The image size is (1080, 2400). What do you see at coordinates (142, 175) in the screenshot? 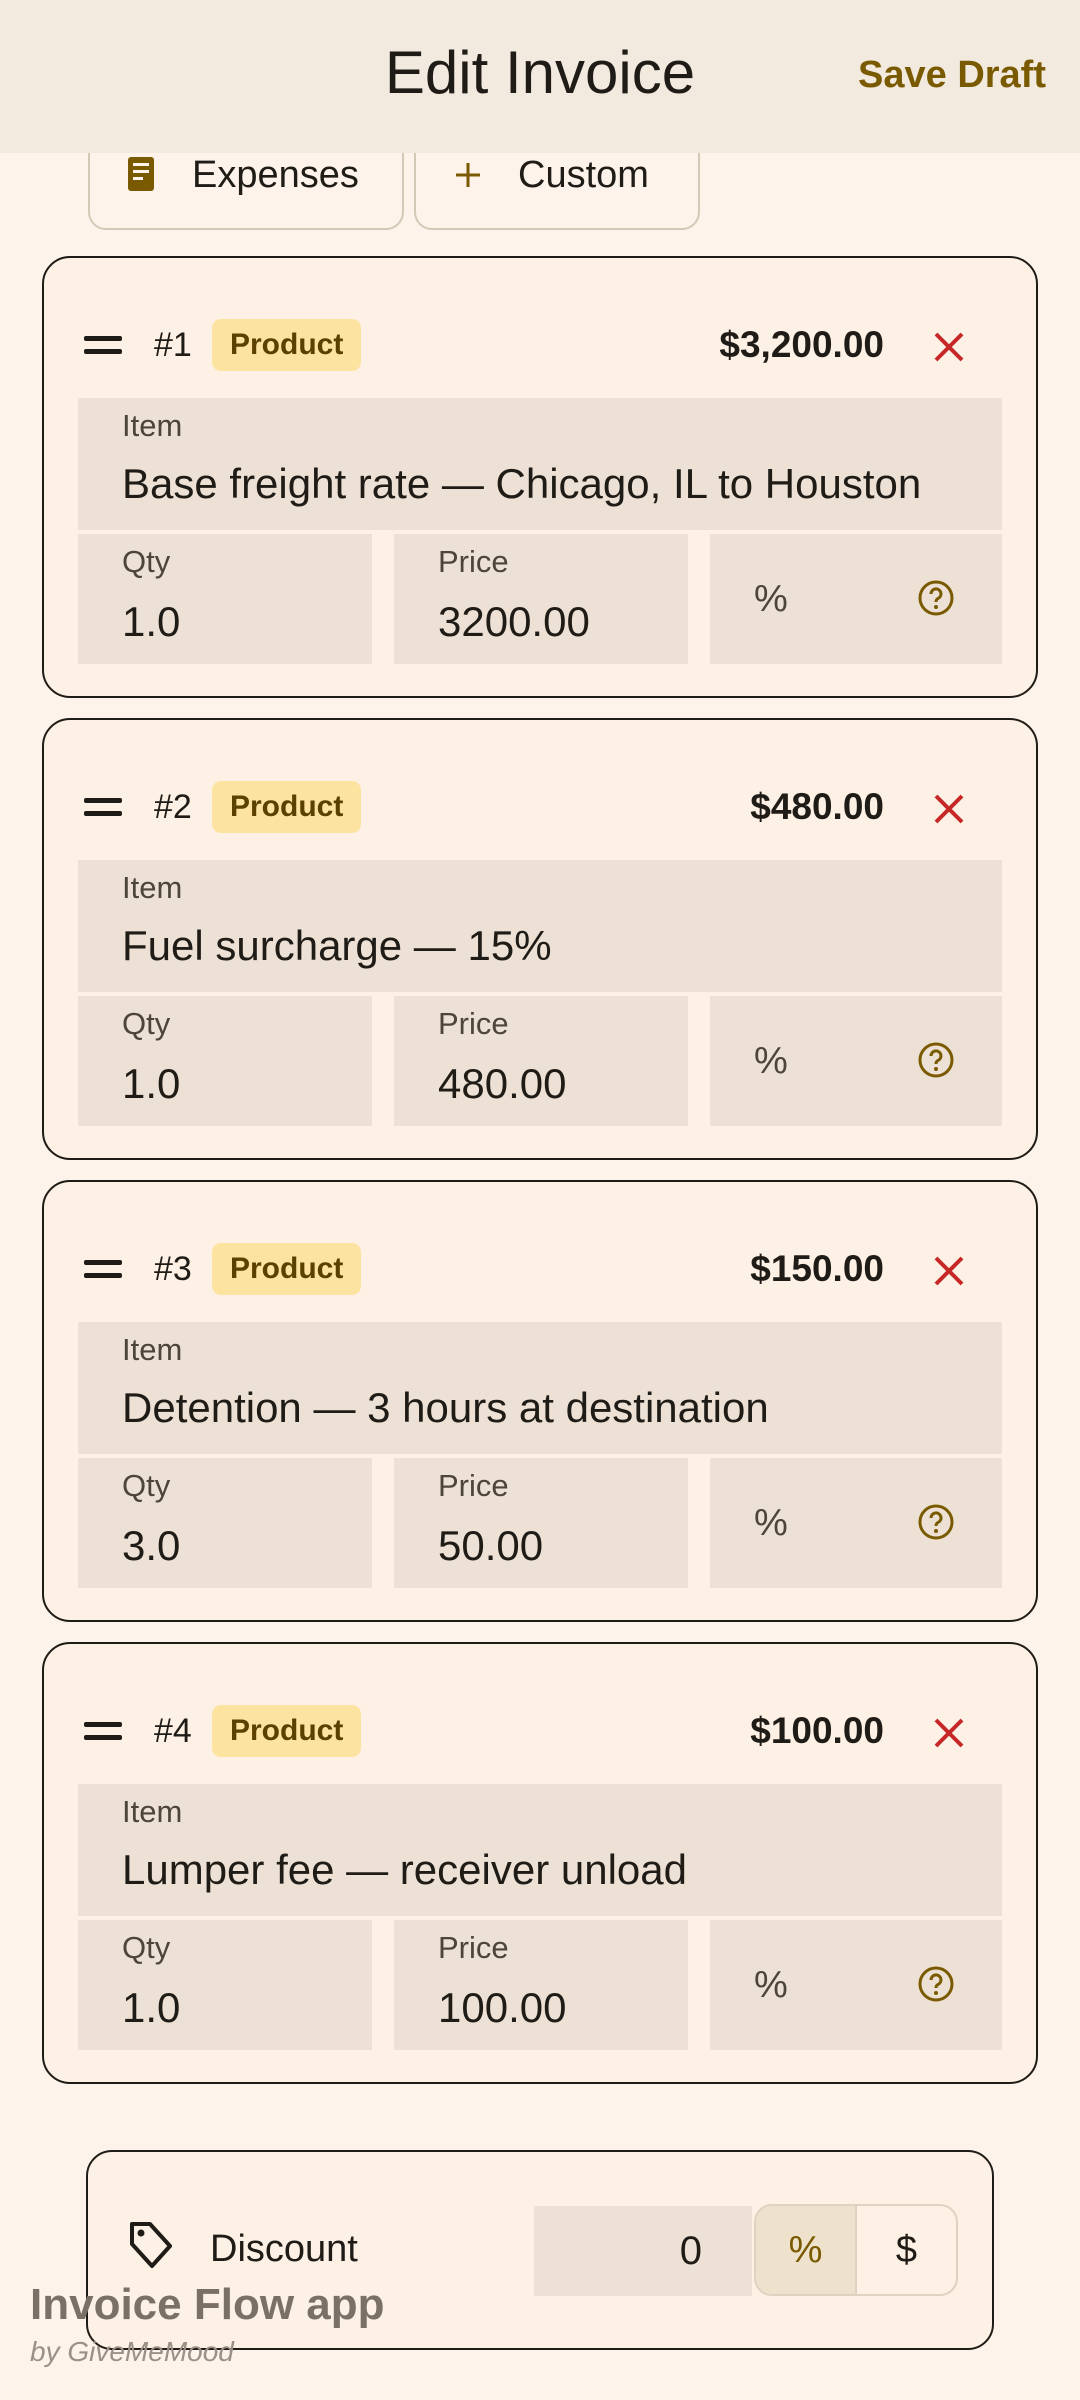
I see `receipt-icon` at bounding box center [142, 175].